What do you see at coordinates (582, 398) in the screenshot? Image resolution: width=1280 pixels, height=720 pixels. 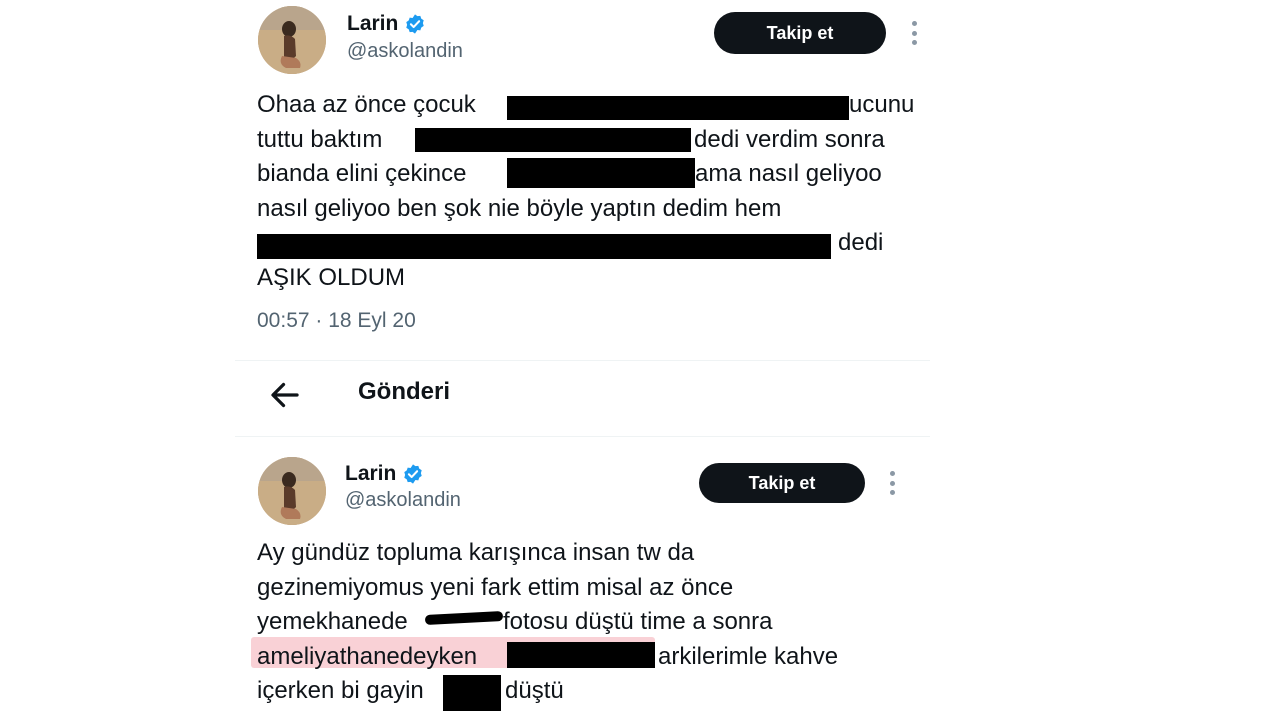 I see `post-header: Gönderi` at bounding box center [582, 398].